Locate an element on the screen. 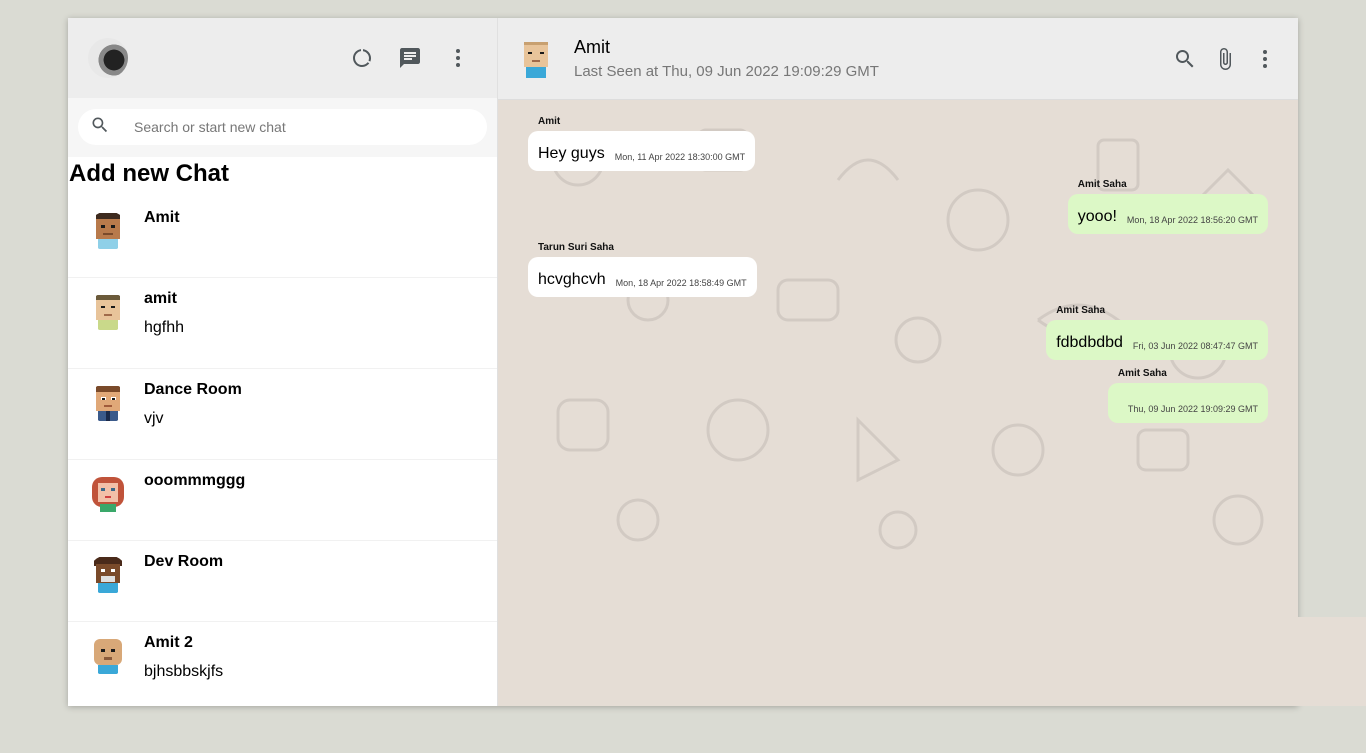 Image resolution: width=1366 pixels, height=753 pixels. message: Amit Saha Thu, 09 Jun 2022 19:09:29 GMT is located at coordinates (1187, 395).